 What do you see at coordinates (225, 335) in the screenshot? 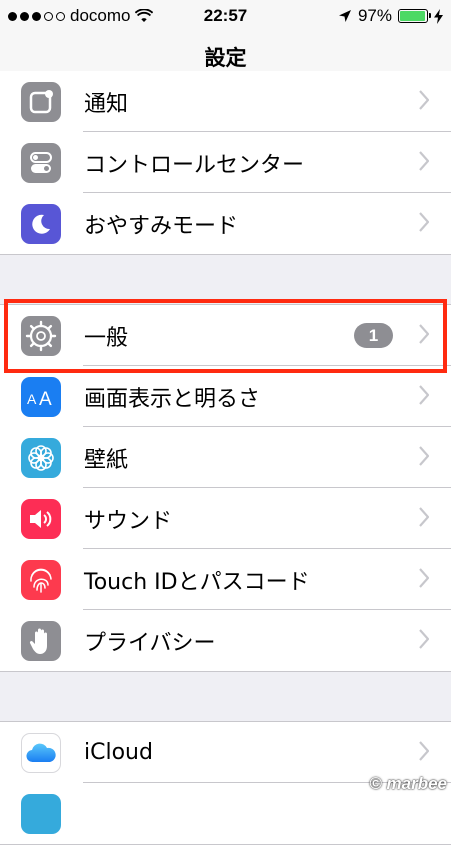
I see `row-general: 一般 1` at bounding box center [225, 335].